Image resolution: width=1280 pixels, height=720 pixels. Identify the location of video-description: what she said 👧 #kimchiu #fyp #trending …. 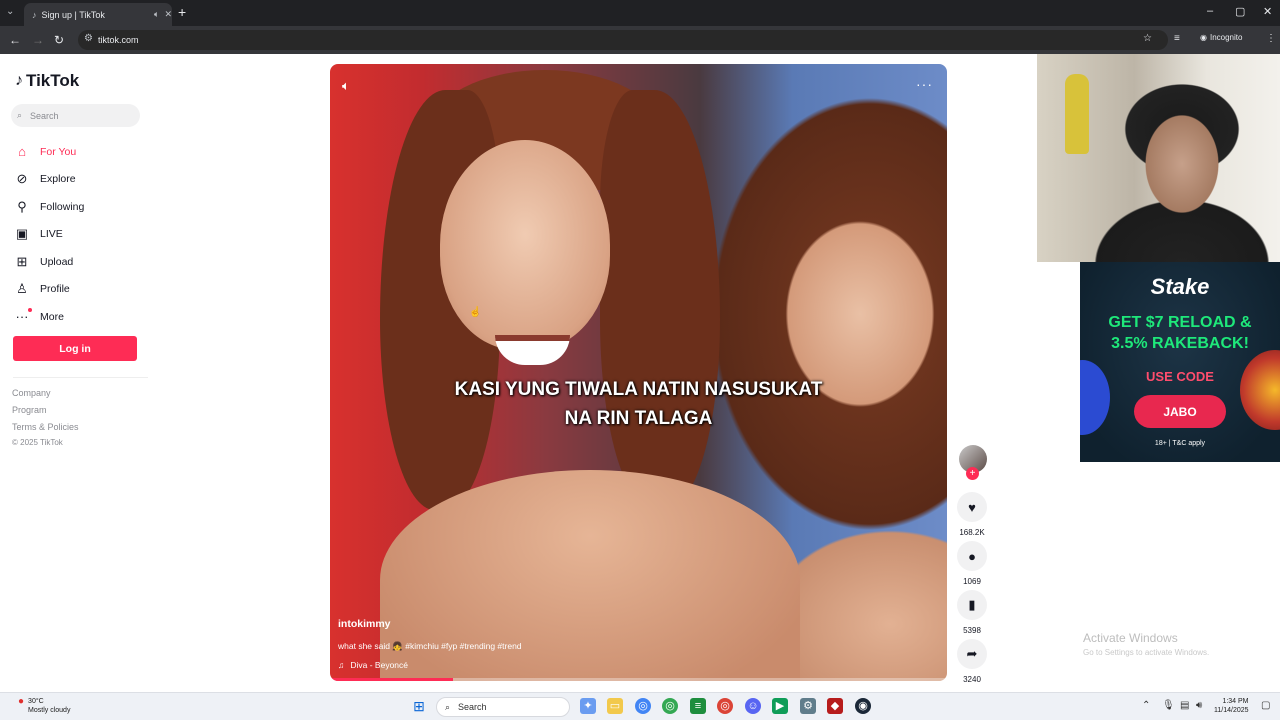
(430, 646).